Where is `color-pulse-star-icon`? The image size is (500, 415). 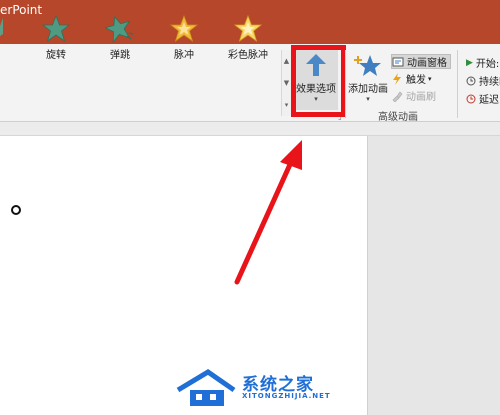
color-pulse-star-icon is located at coordinates (248, 28).